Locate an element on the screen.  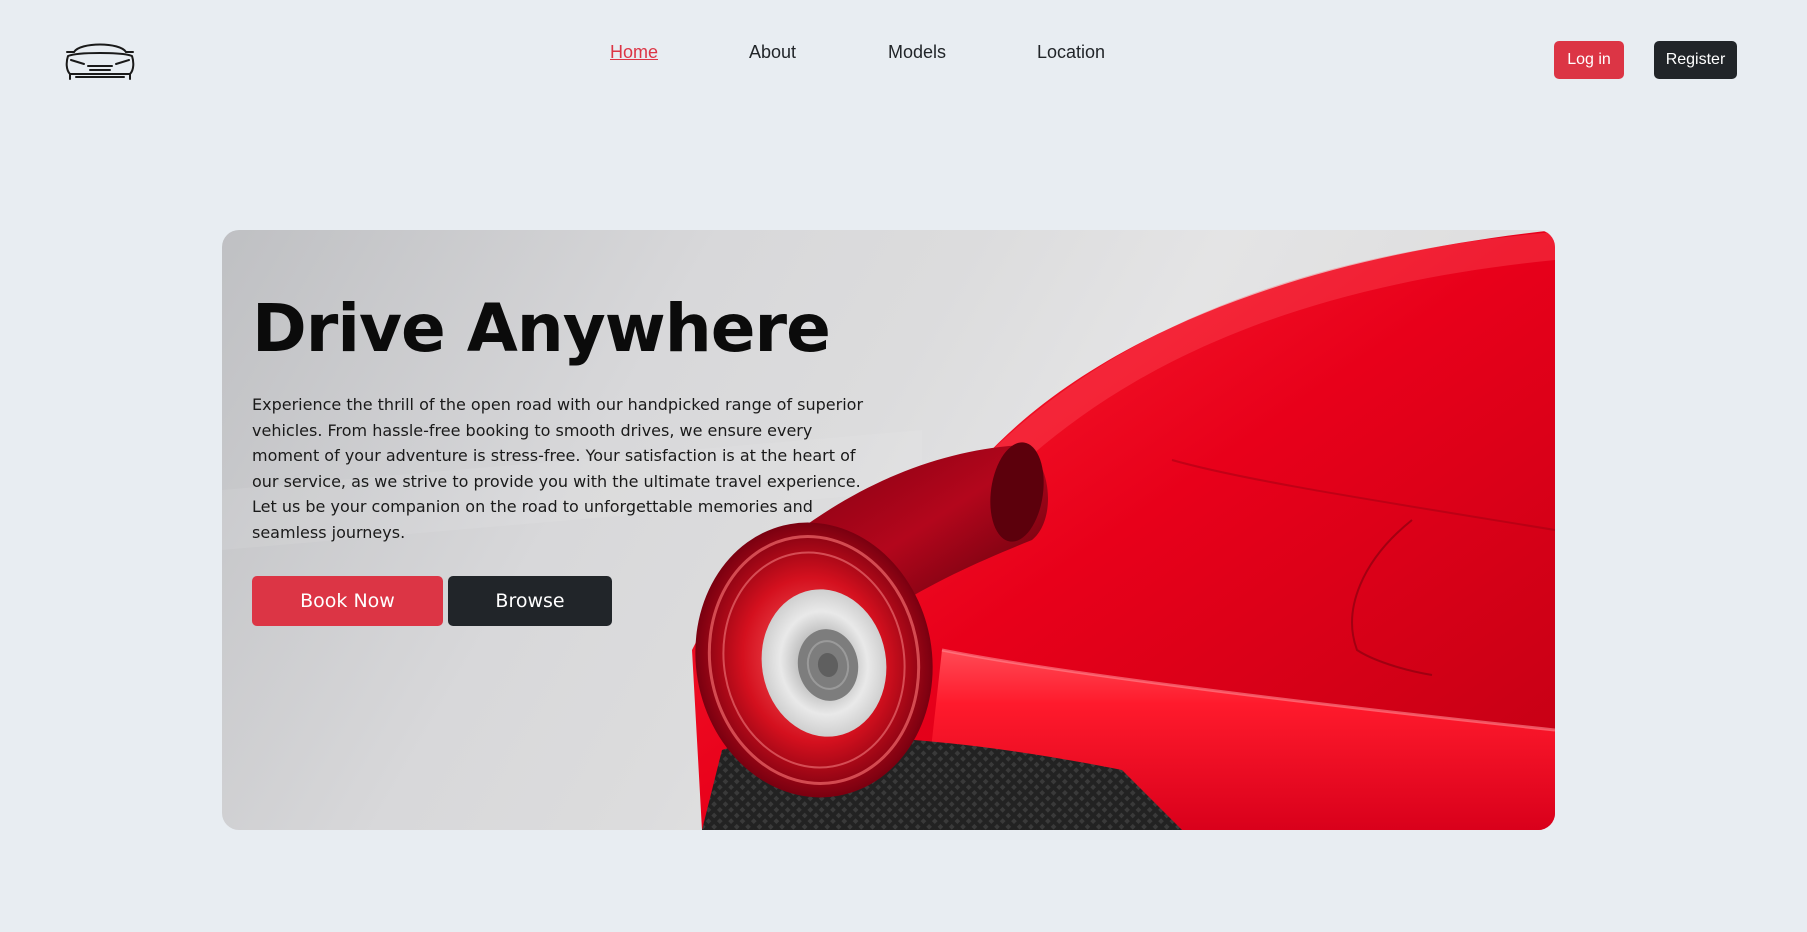
book-now-button: Book Now is located at coordinates (347, 601).